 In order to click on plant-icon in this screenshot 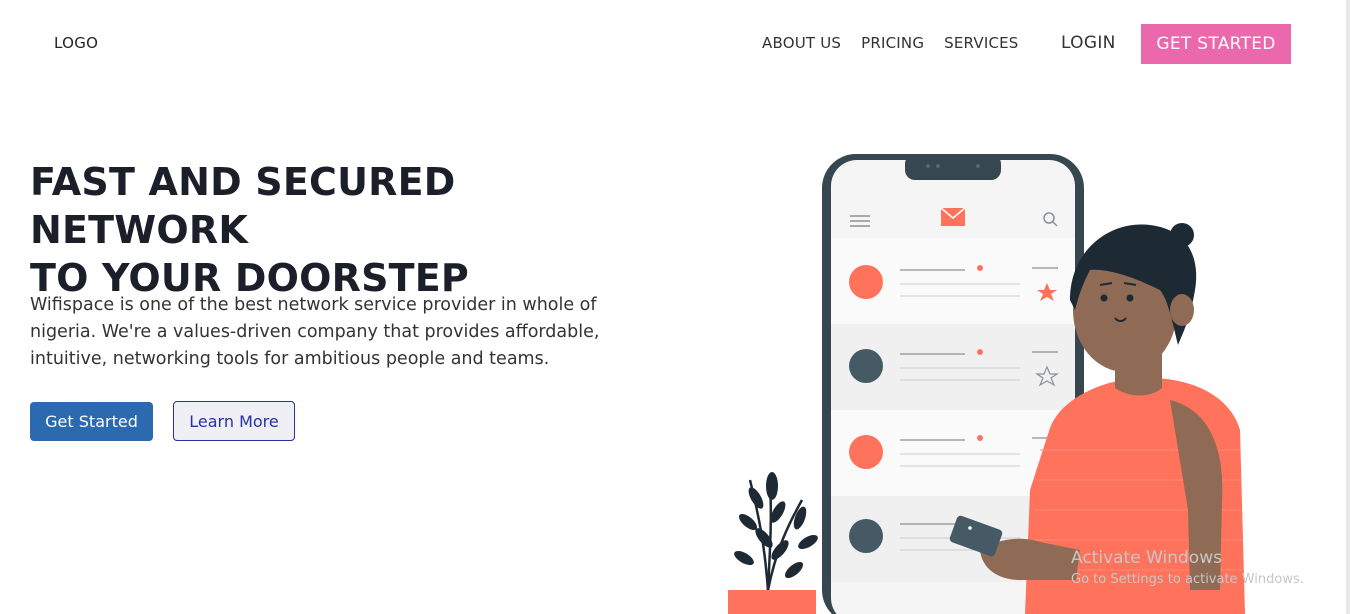, I will do `click(773, 543)`.